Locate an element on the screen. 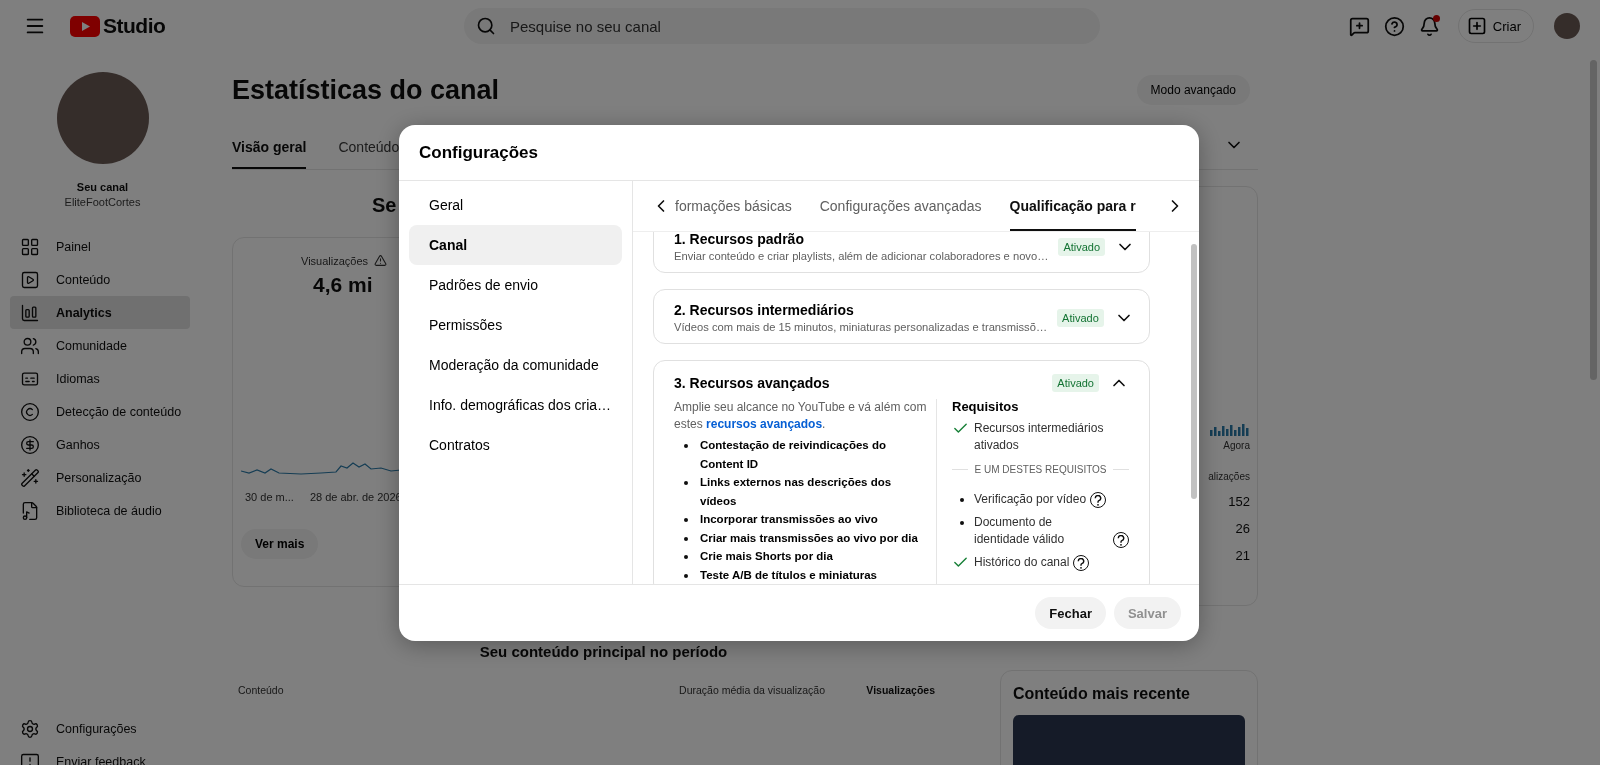 The height and width of the screenshot is (765, 1600). nav-item: Enviar feedback is located at coordinates (100, 755).